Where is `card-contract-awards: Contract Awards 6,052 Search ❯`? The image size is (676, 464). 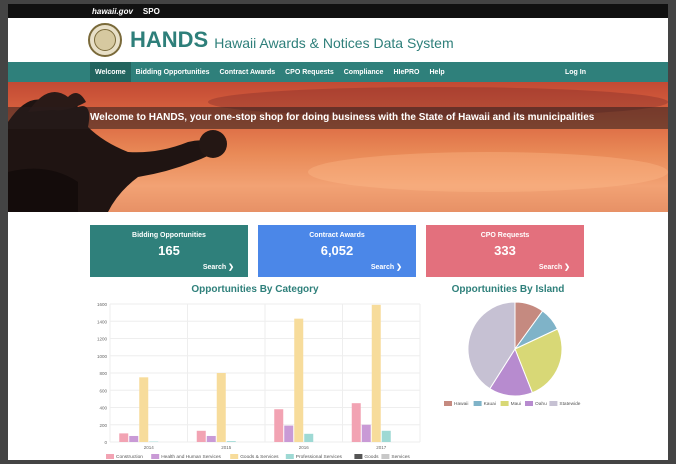 card-contract-awards: Contract Awards 6,052 Search ❯ is located at coordinates (337, 251).